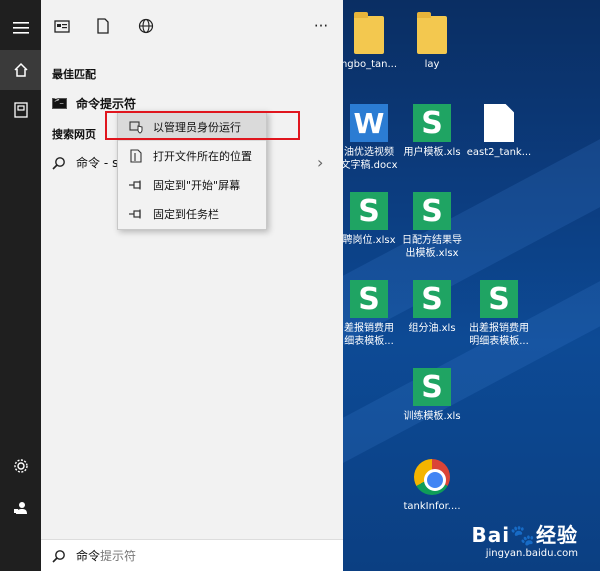 This screenshot has width=600, height=571. I want to click on chrome-icon, so click(432, 477).